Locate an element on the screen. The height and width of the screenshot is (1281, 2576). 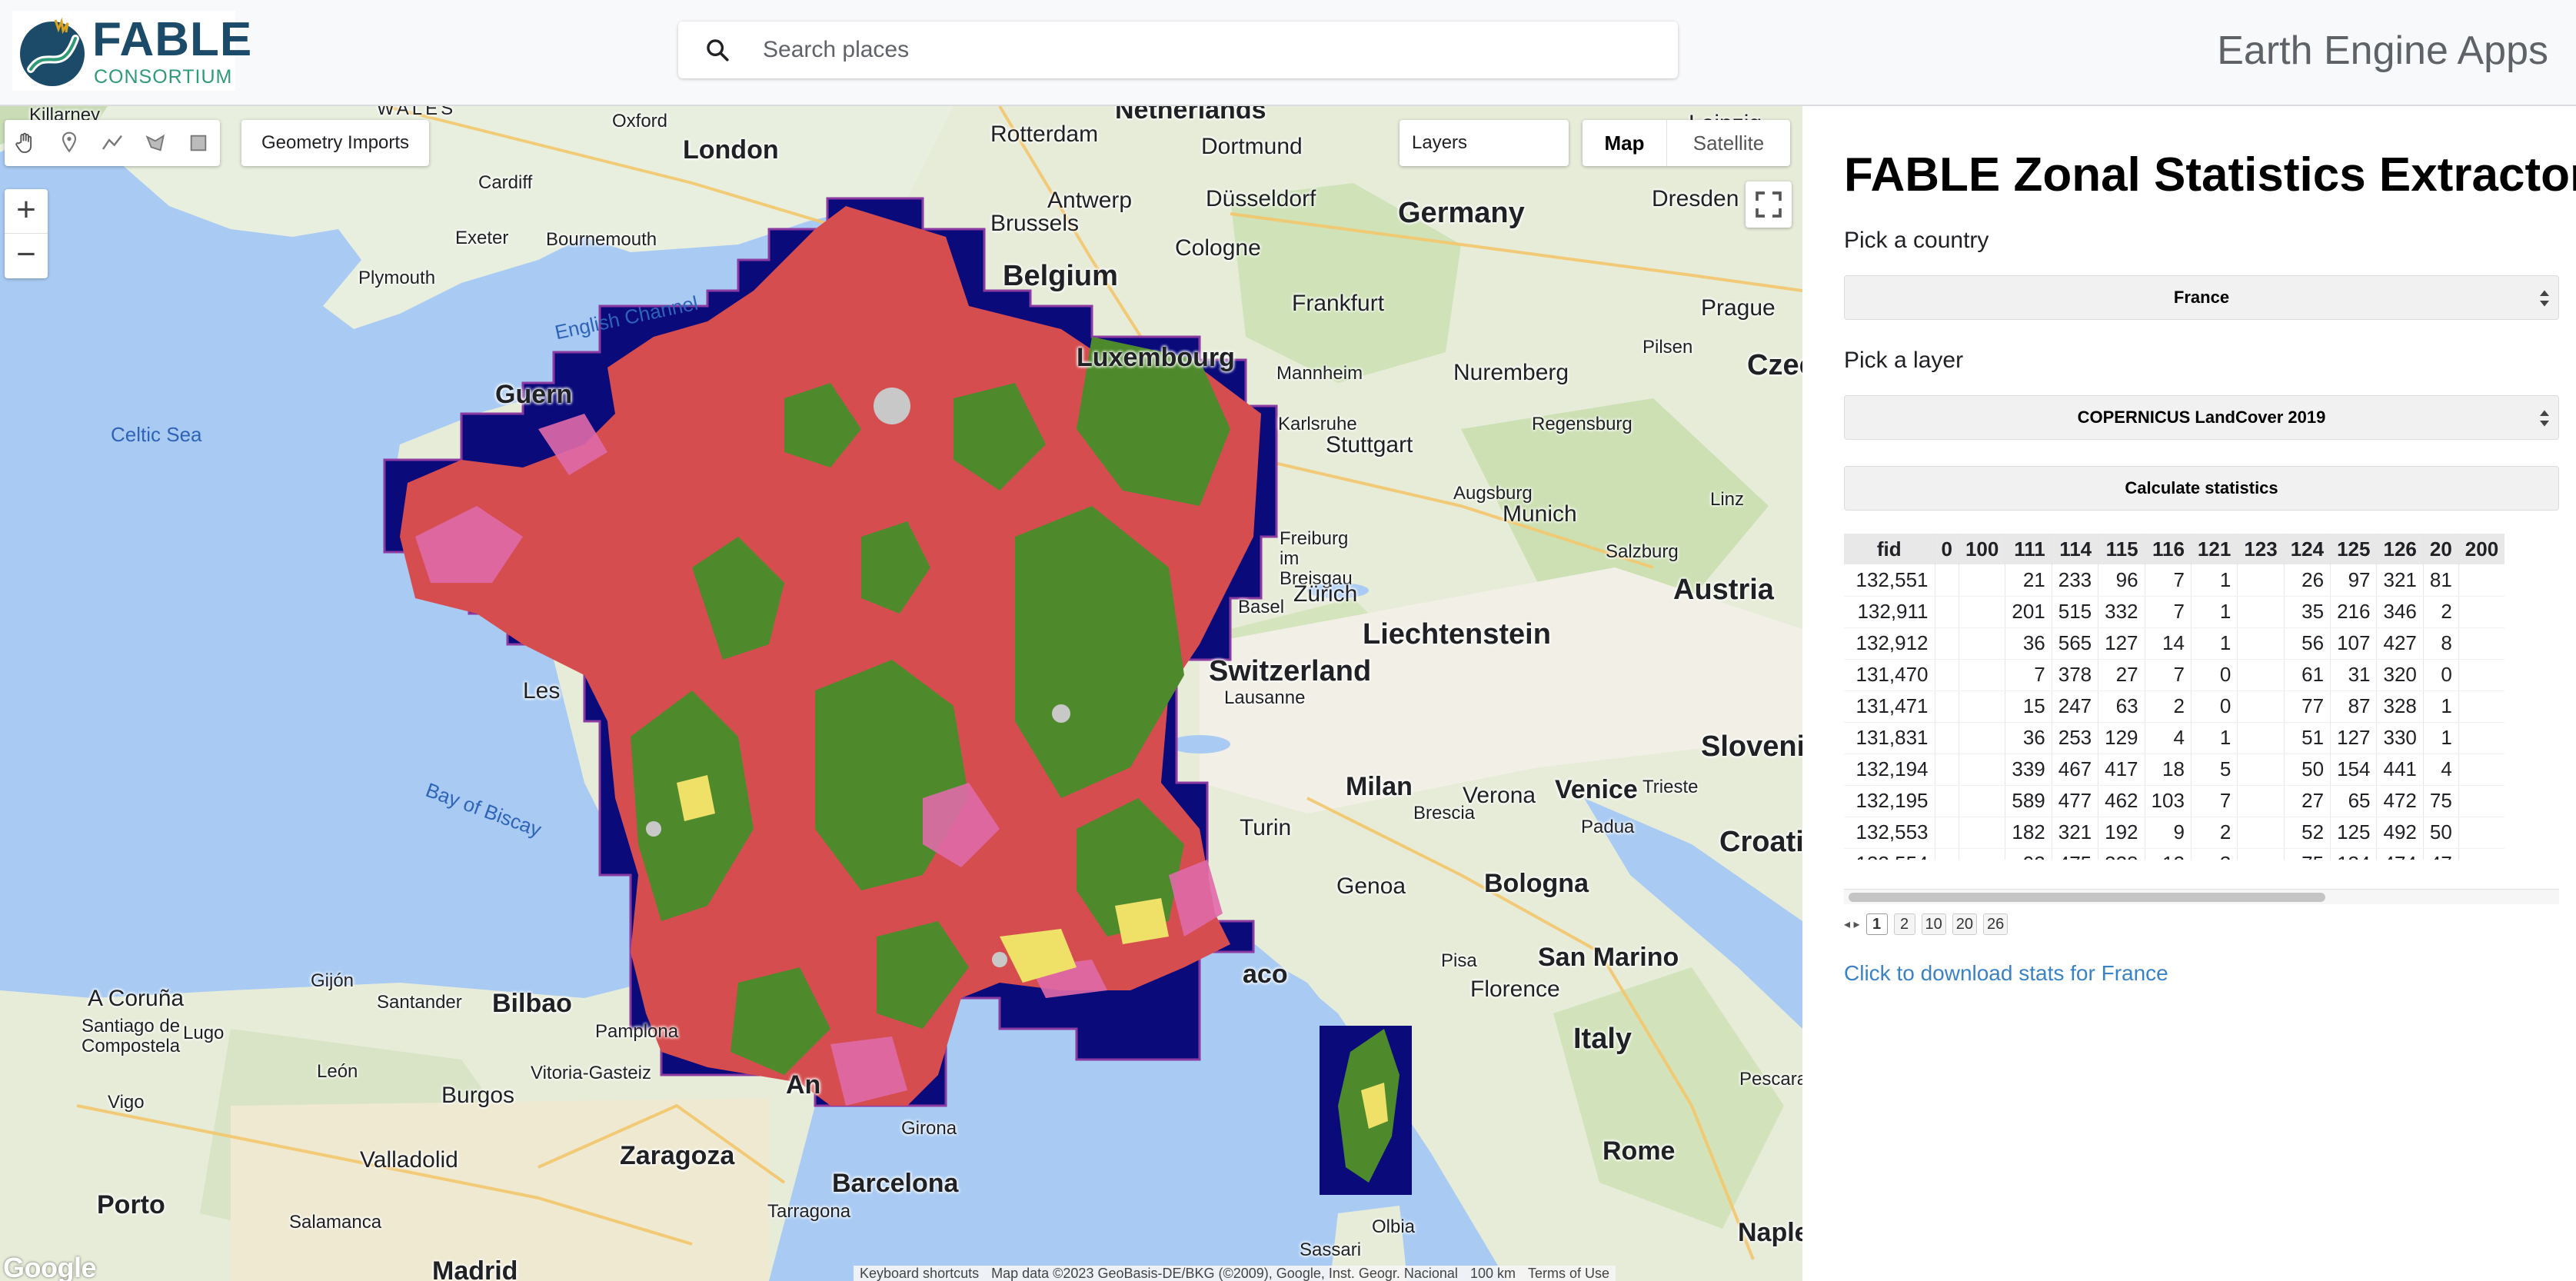
table-cell: 61 is located at coordinates (2307, 675).